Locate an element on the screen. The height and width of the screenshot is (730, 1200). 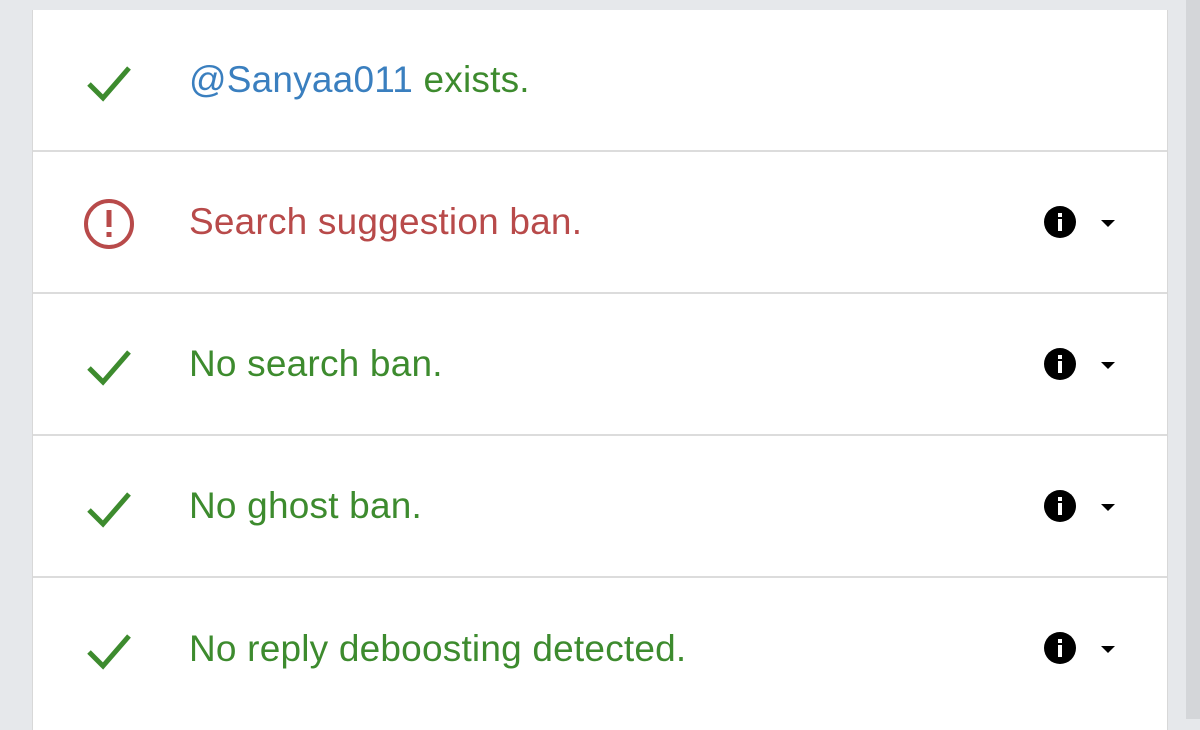
result-text: No search ban. is located at coordinates (316, 363).